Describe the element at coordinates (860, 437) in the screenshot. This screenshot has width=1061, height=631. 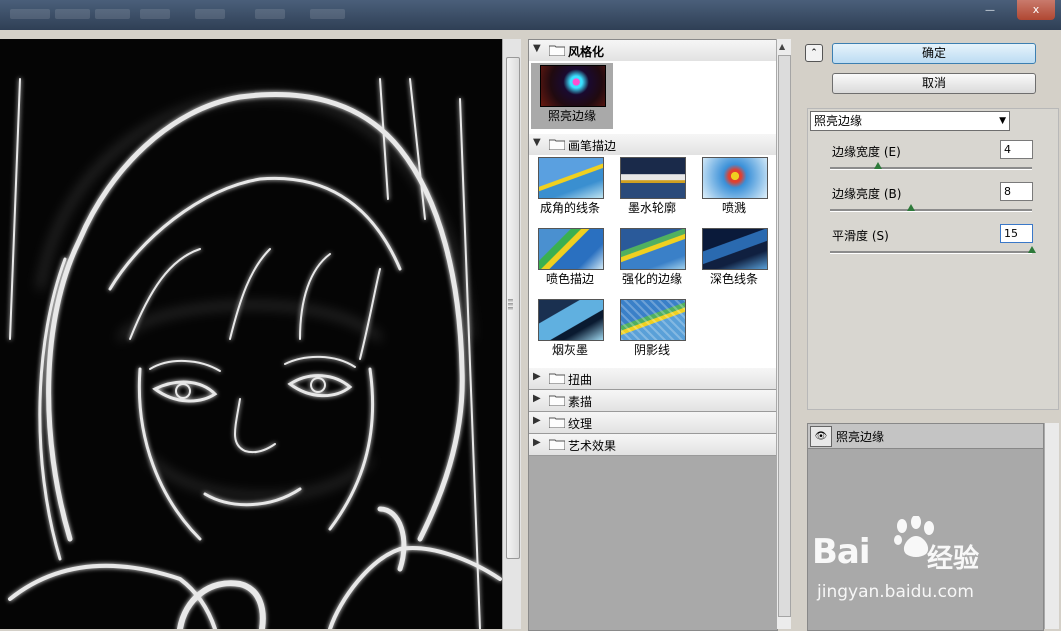
I see `effect-layer-name: 照亮边缘` at that location.